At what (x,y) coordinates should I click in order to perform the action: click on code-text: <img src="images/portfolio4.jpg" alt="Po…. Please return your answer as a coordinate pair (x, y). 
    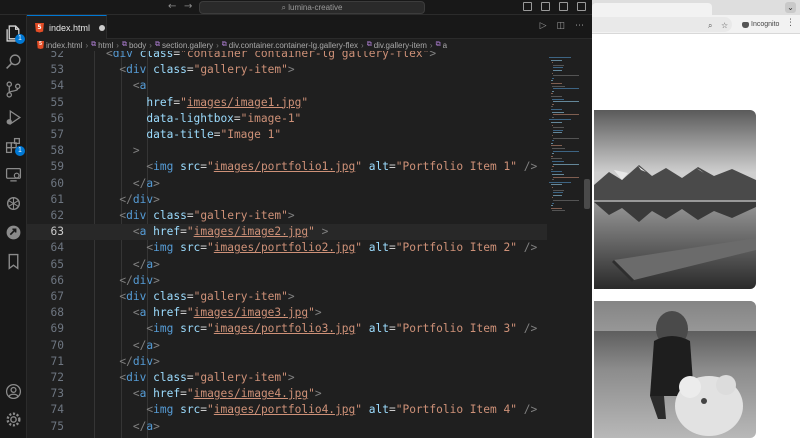
    Looking at the image, I should click on (308, 410).